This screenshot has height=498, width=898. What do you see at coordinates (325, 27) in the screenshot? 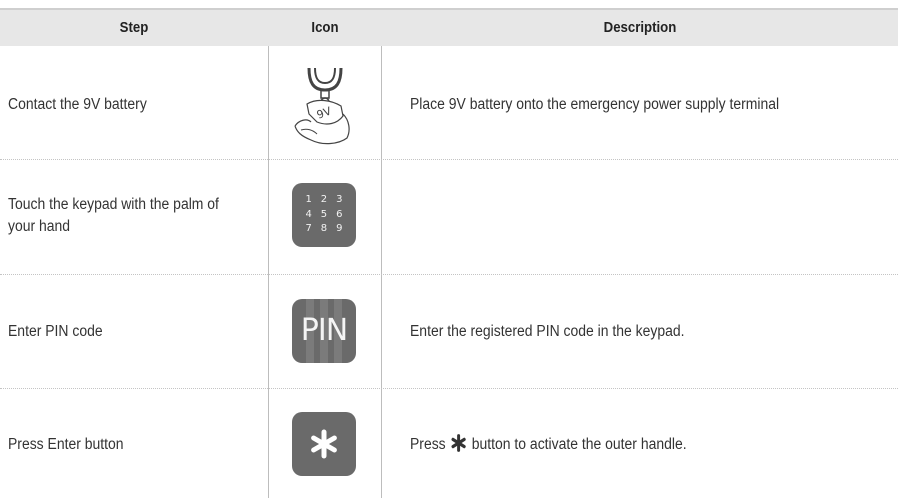
I see `header-icon: Icon` at bounding box center [325, 27].